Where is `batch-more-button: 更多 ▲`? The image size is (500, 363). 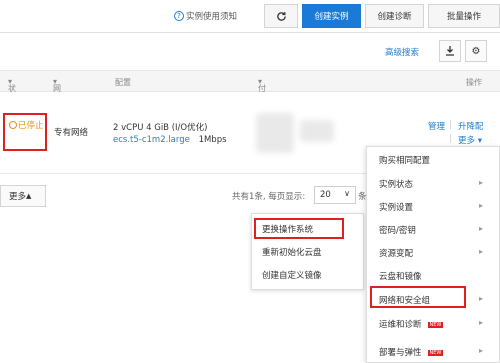
batch-more-button: 更多 ▲ is located at coordinates (23, 196).